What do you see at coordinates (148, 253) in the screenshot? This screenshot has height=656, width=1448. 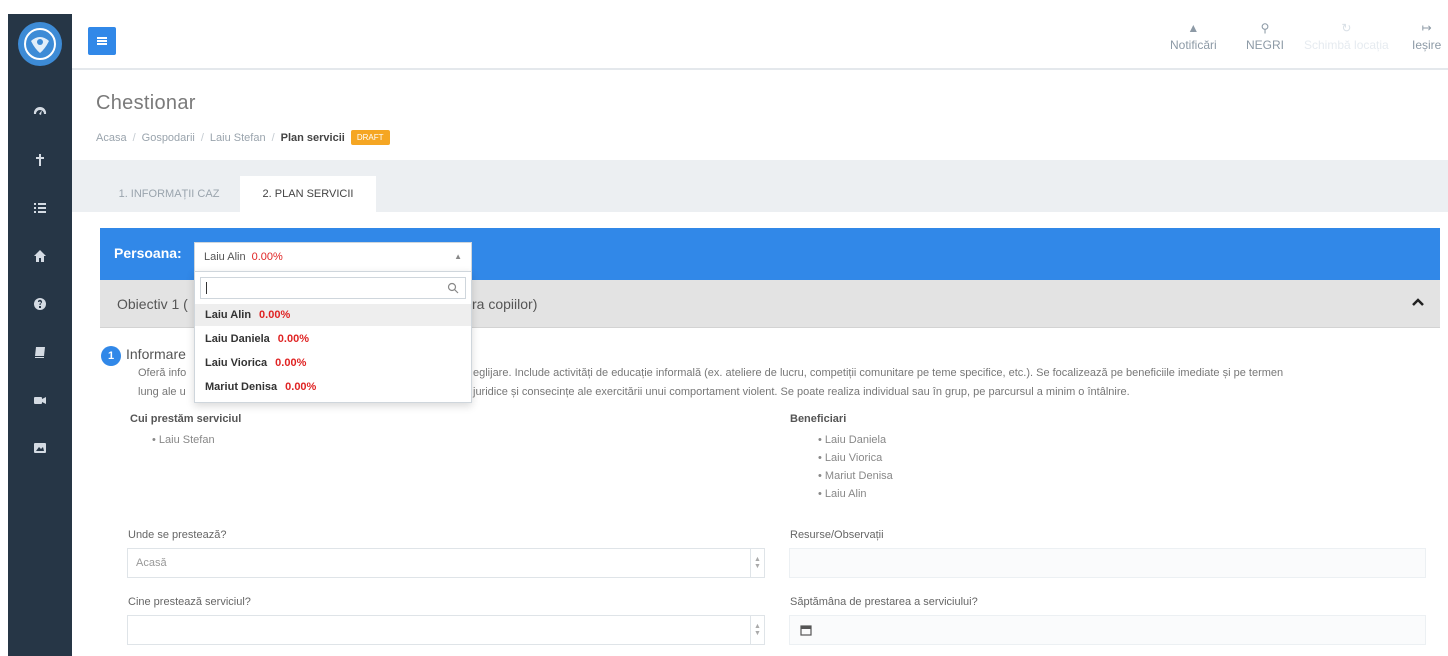 I see `persona-label: Persoana:` at bounding box center [148, 253].